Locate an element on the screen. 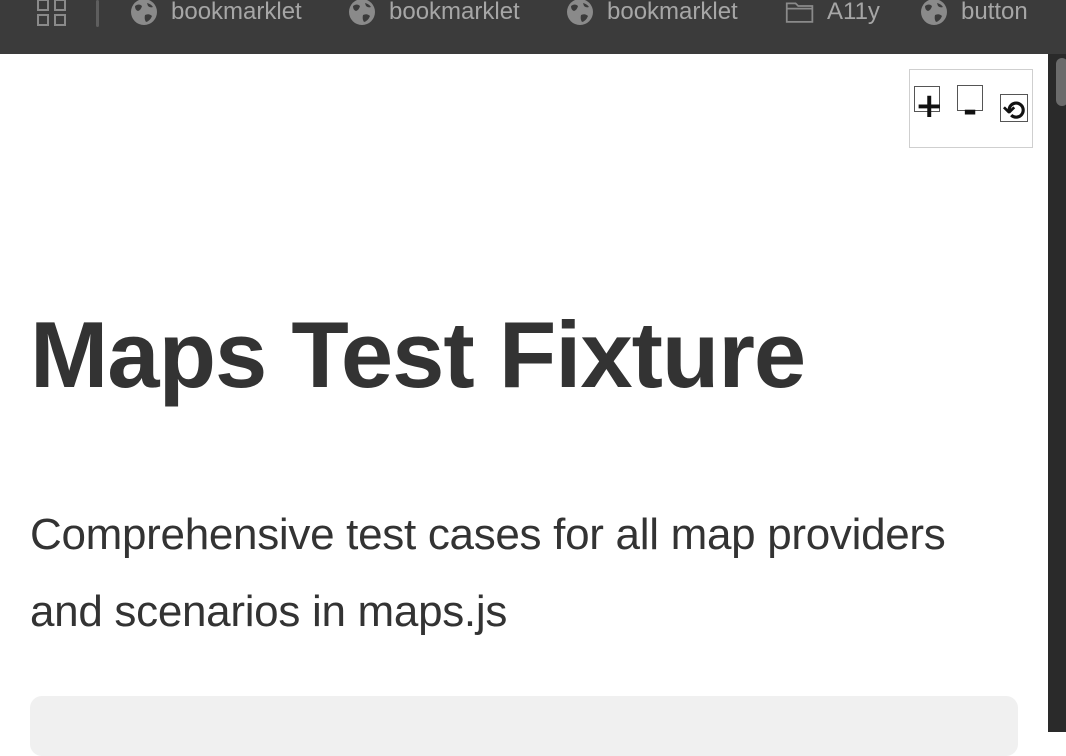  reset-icon: ⟲ is located at coordinates (1014, 111).